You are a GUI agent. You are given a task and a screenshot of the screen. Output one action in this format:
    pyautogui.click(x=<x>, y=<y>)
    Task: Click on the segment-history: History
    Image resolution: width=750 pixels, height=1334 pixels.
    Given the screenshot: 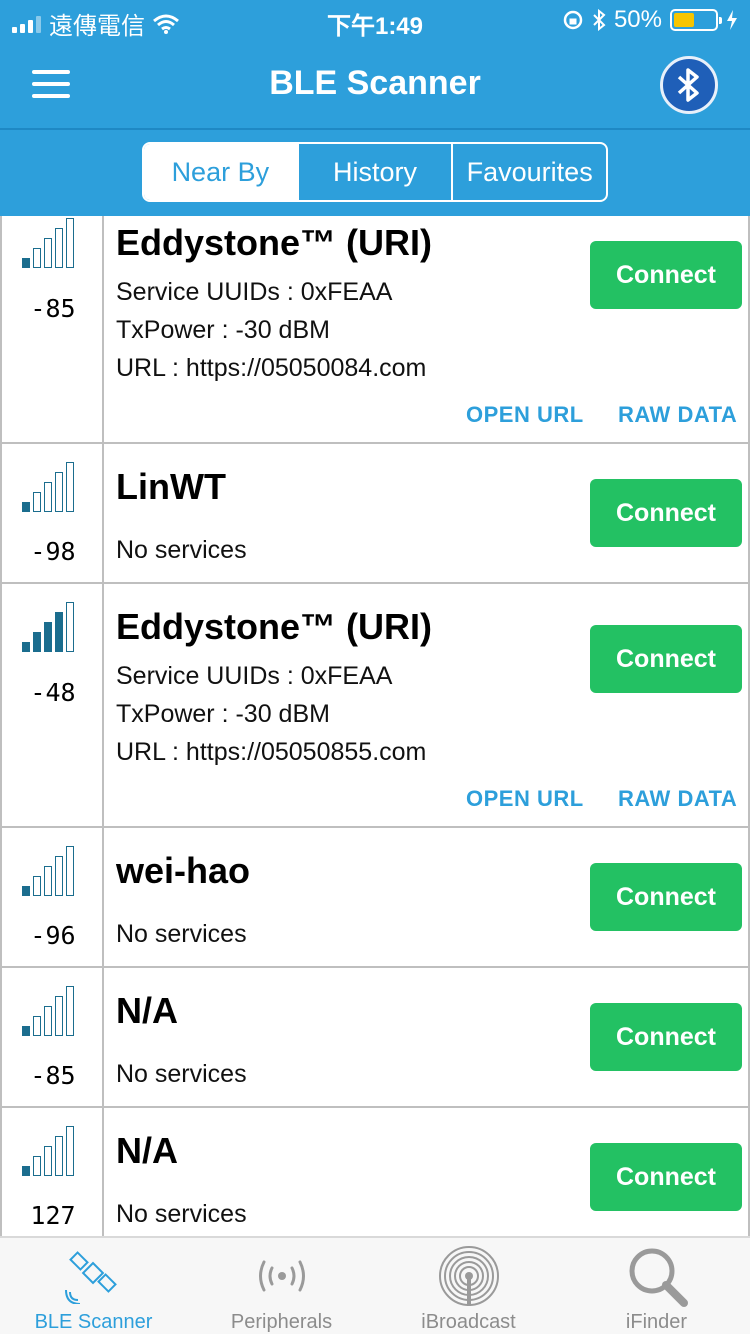 What is the action you would take?
    pyautogui.click(x=374, y=172)
    